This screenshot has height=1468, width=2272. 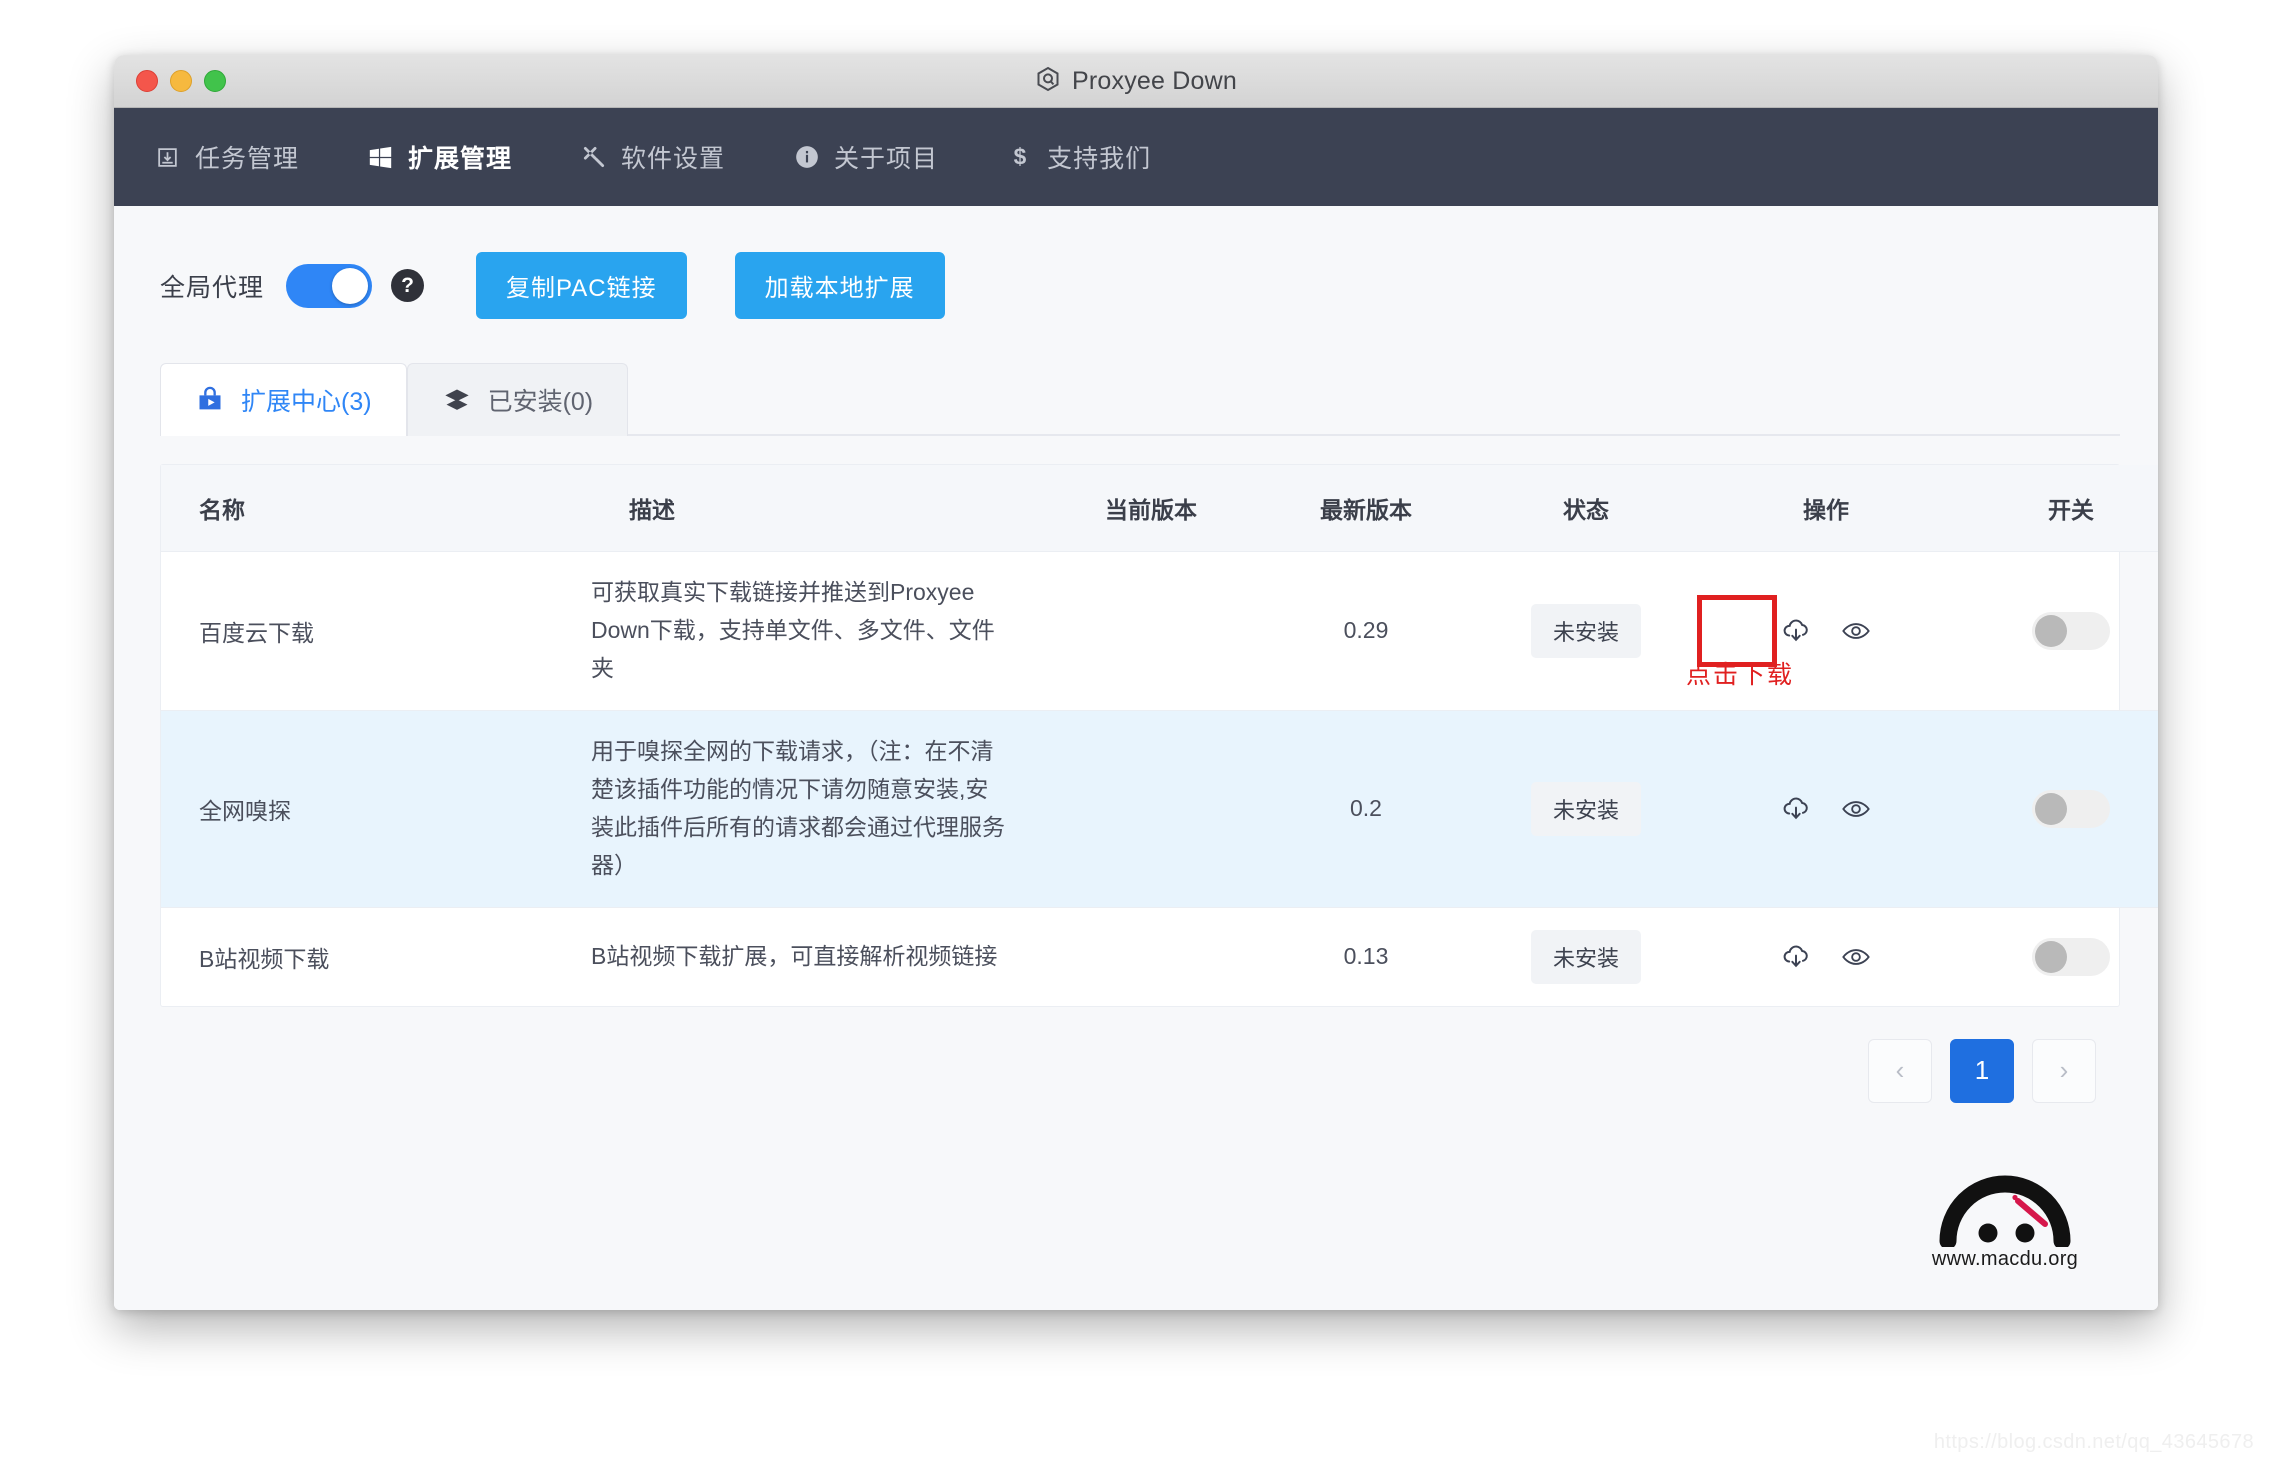 What do you see at coordinates (376, 631) in the screenshot?
I see `extension-name: 百度云下载` at bounding box center [376, 631].